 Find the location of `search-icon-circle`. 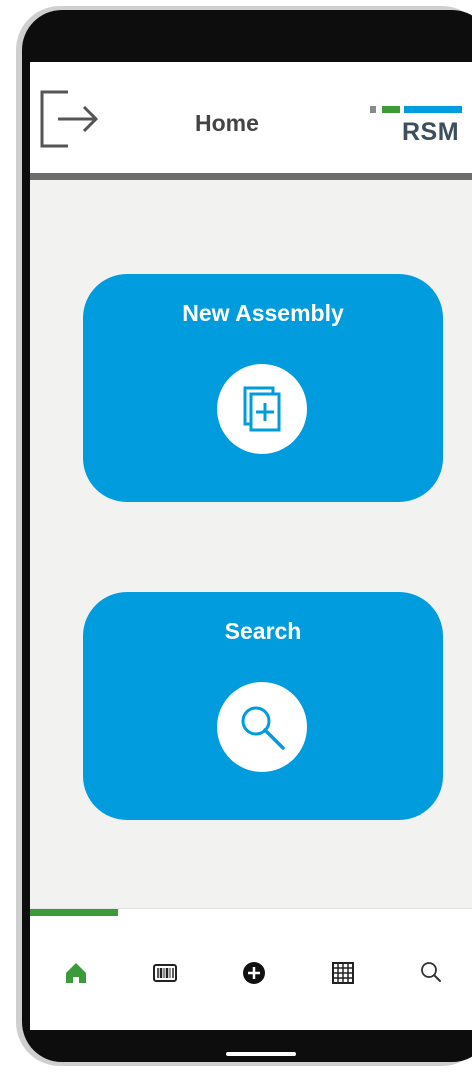

search-icon-circle is located at coordinates (262, 727).